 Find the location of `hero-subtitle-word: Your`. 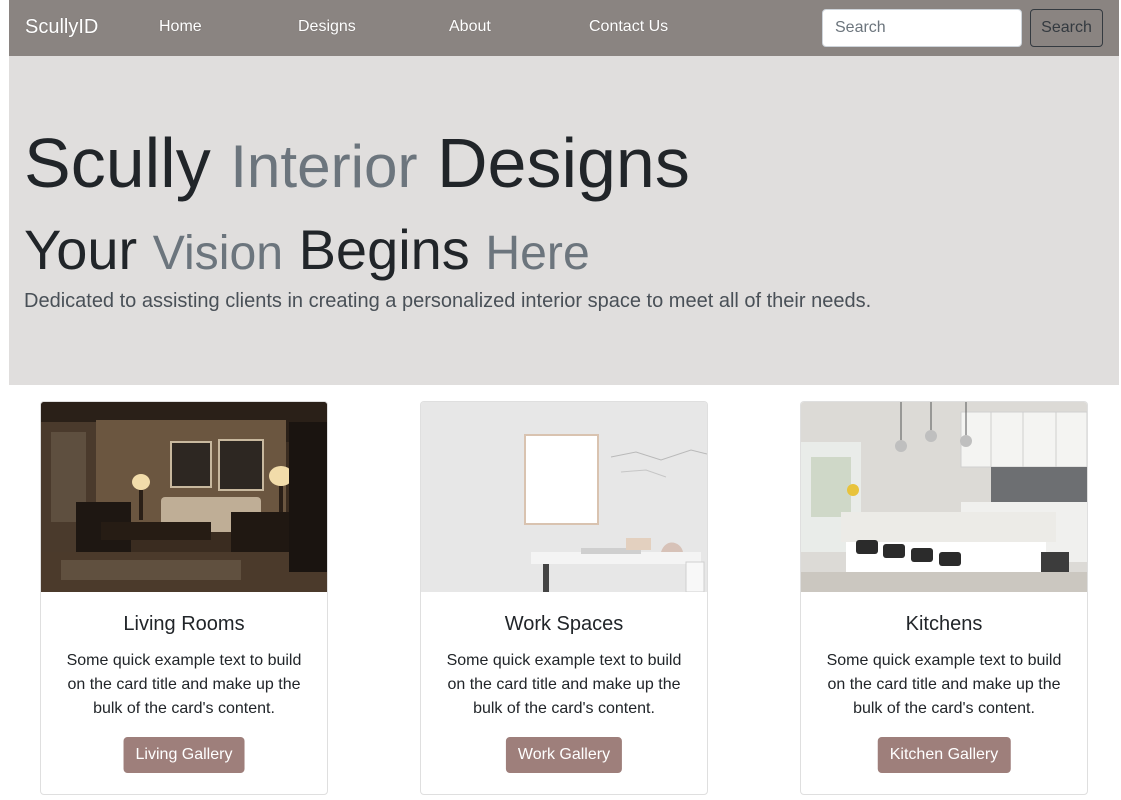

hero-subtitle-word: Your is located at coordinates (81, 249).